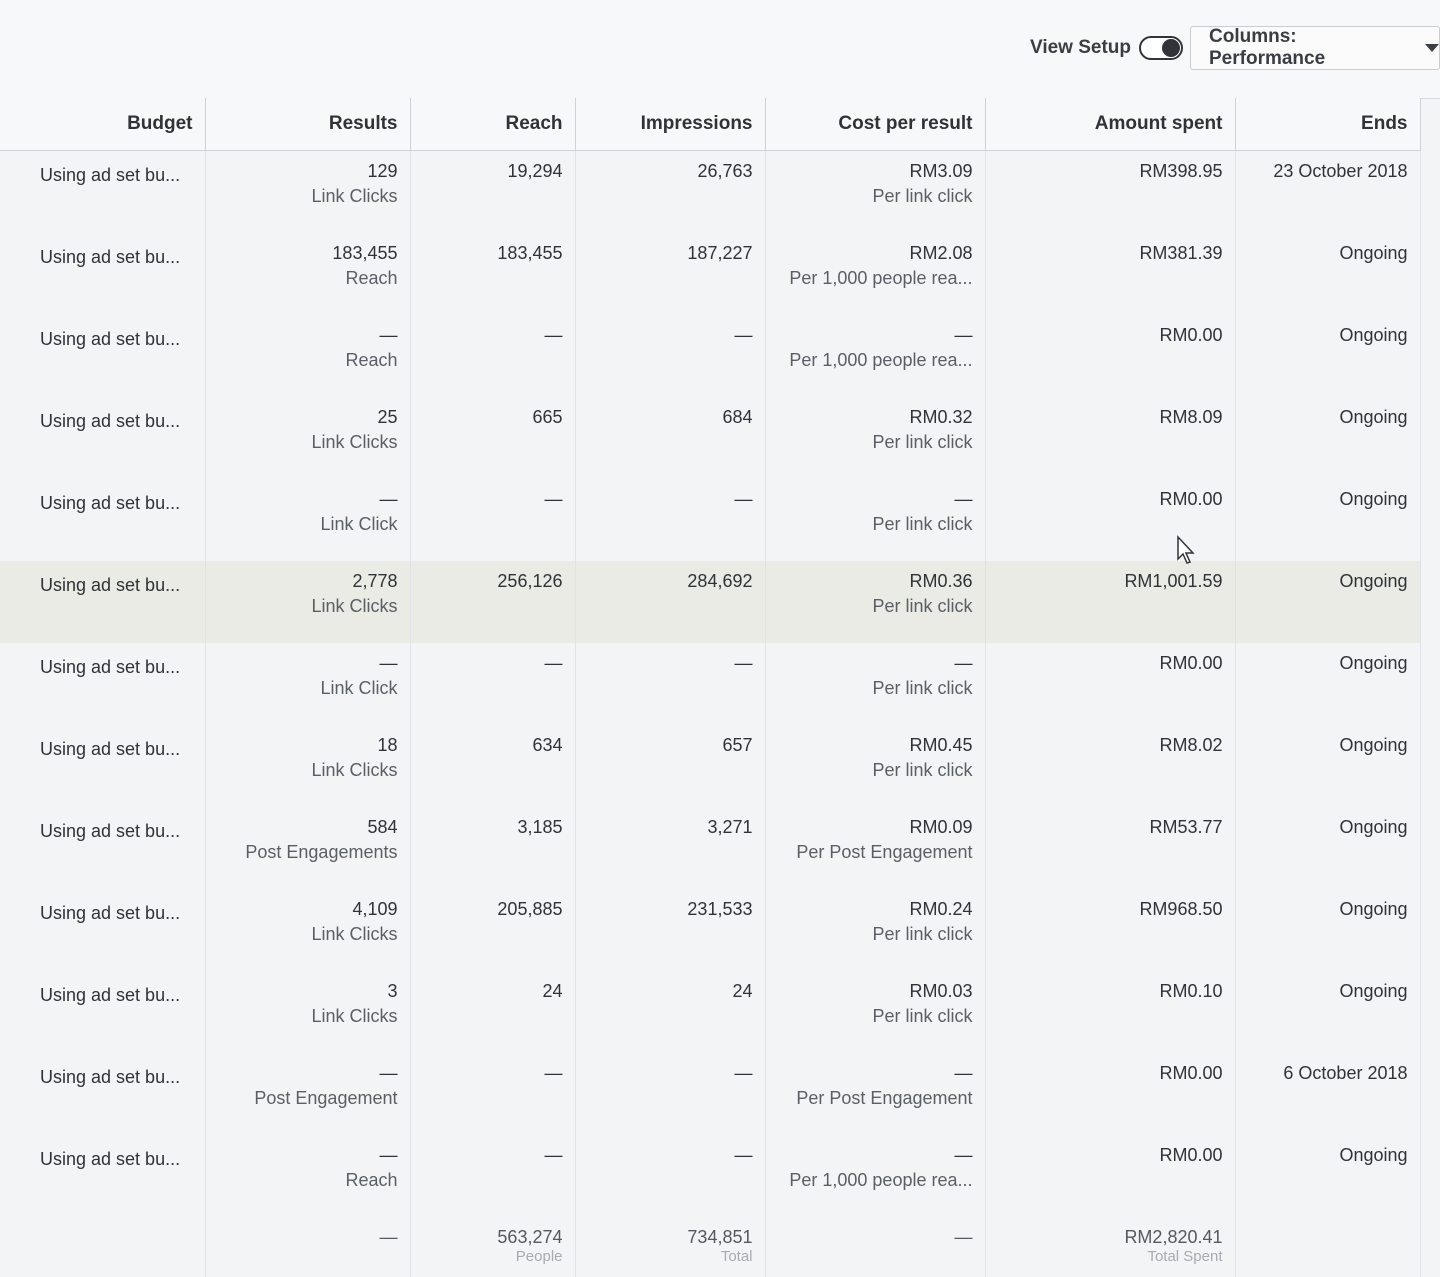  Describe the element at coordinates (742, 991) in the screenshot. I see `impressions: 24` at that location.